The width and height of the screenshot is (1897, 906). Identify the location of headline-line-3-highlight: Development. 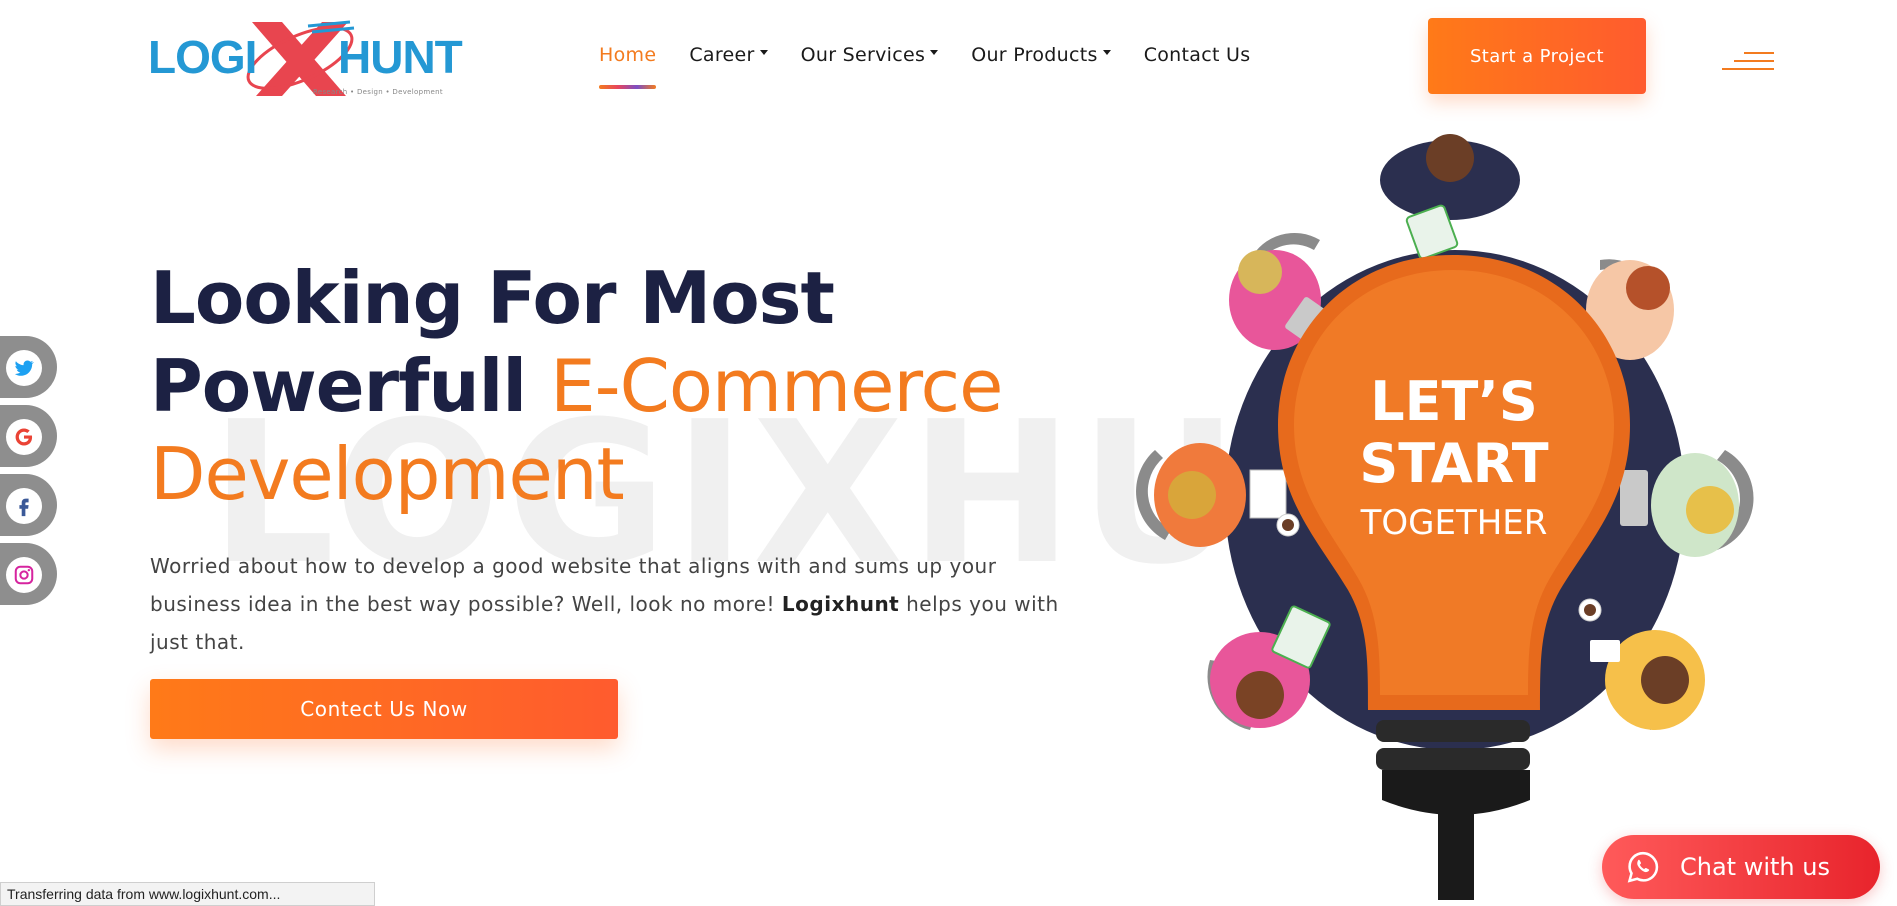
(387, 474).